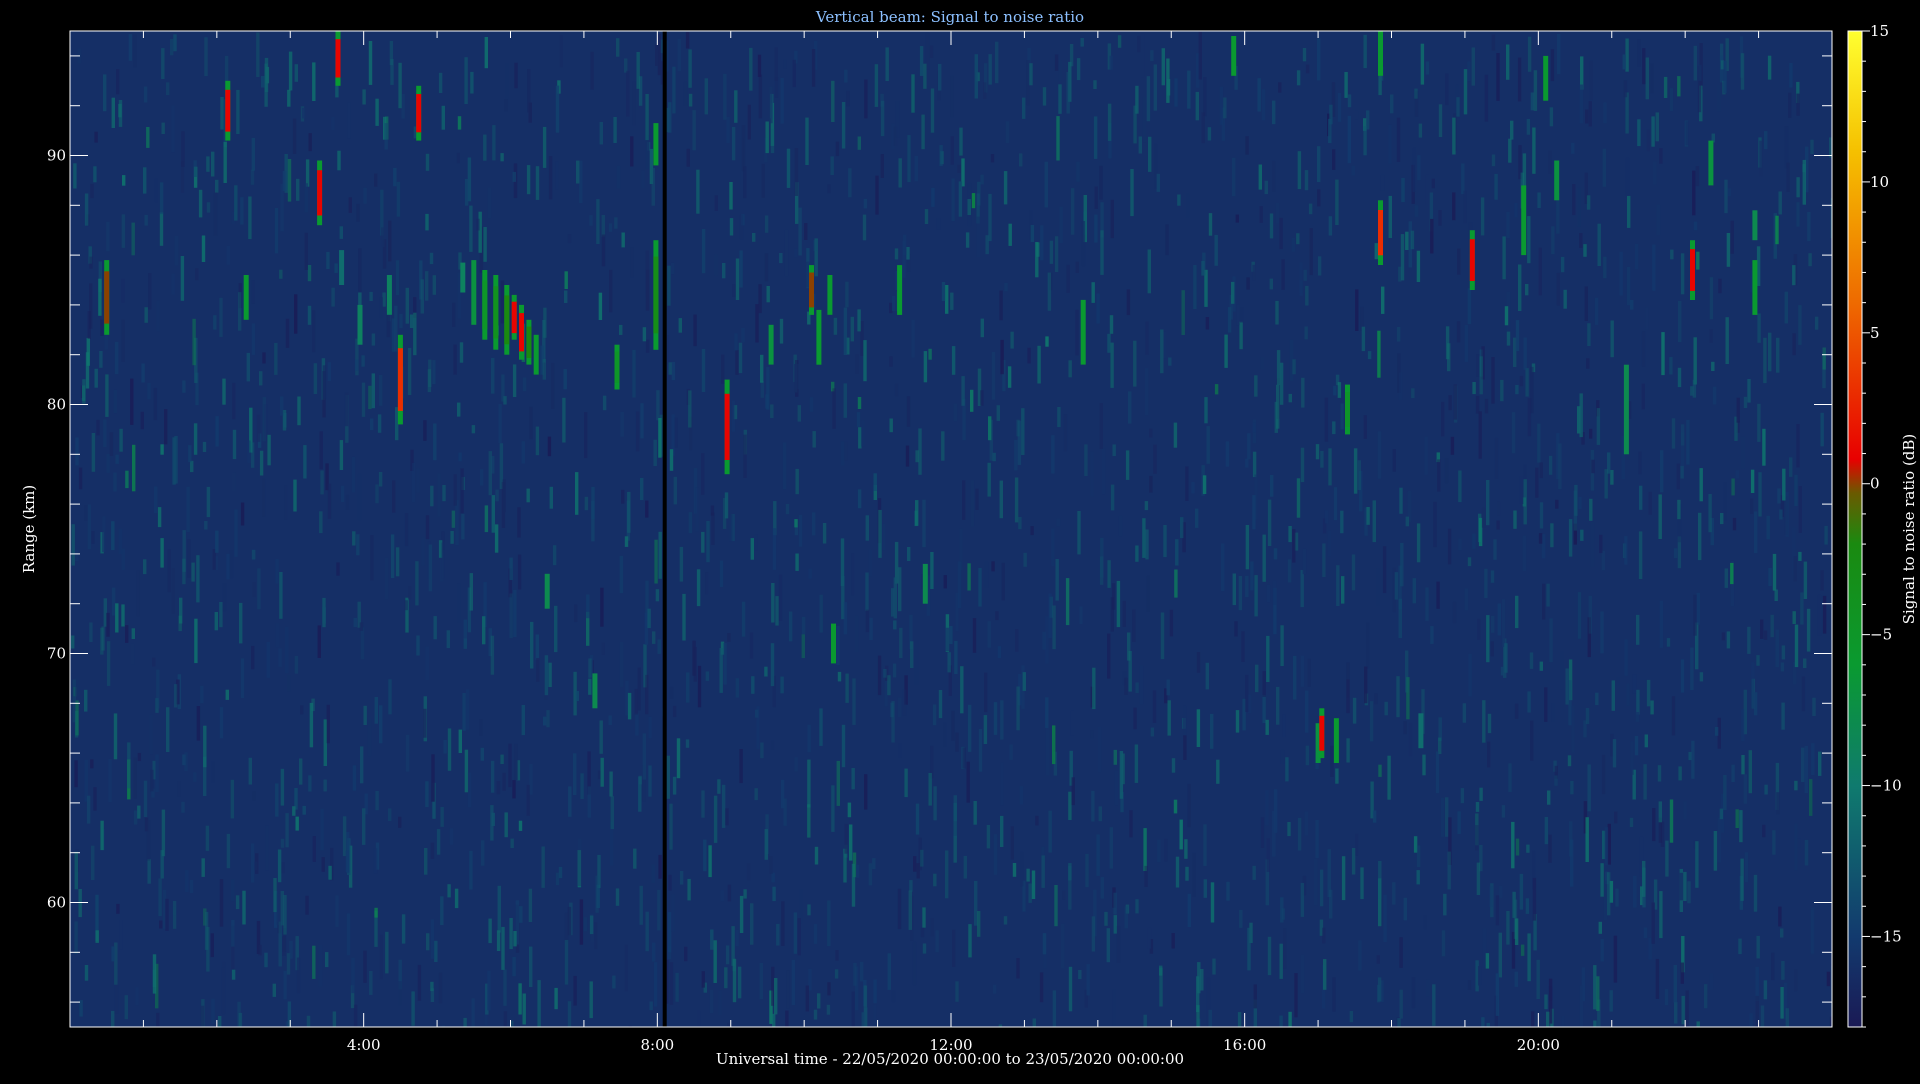  What do you see at coordinates (1886, 936) in the screenshot?
I see `colorbar-tick-label: −15` at bounding box center [1886, 936].